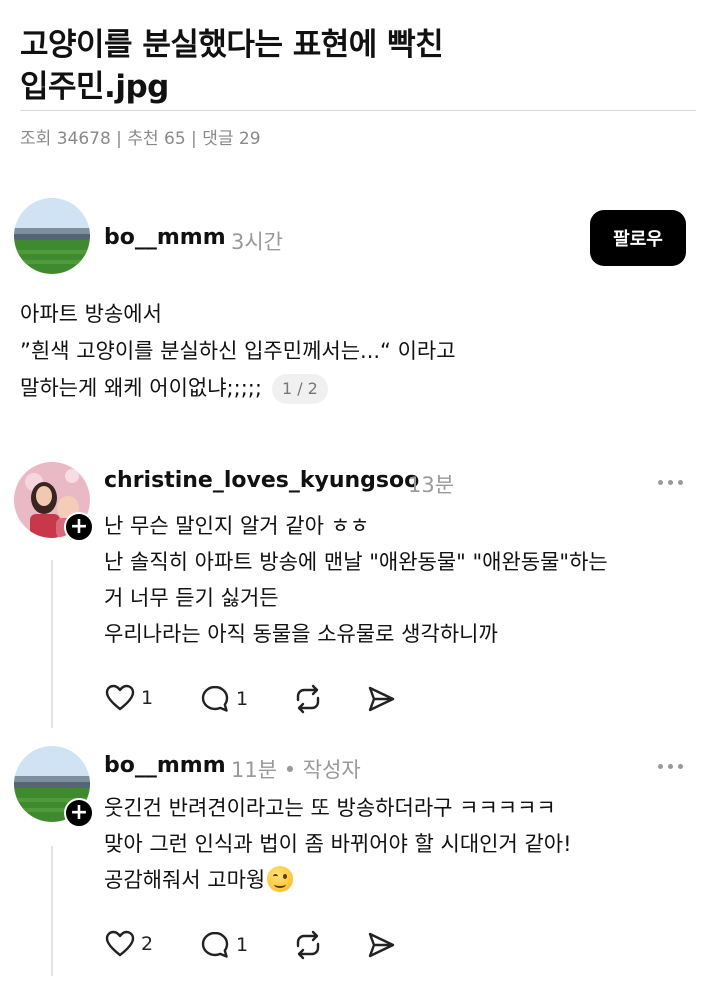  Describe the element at coordinates (91, 314) in the screenshot. I see `thread-body-line: 아파트 방송에서` at that location.